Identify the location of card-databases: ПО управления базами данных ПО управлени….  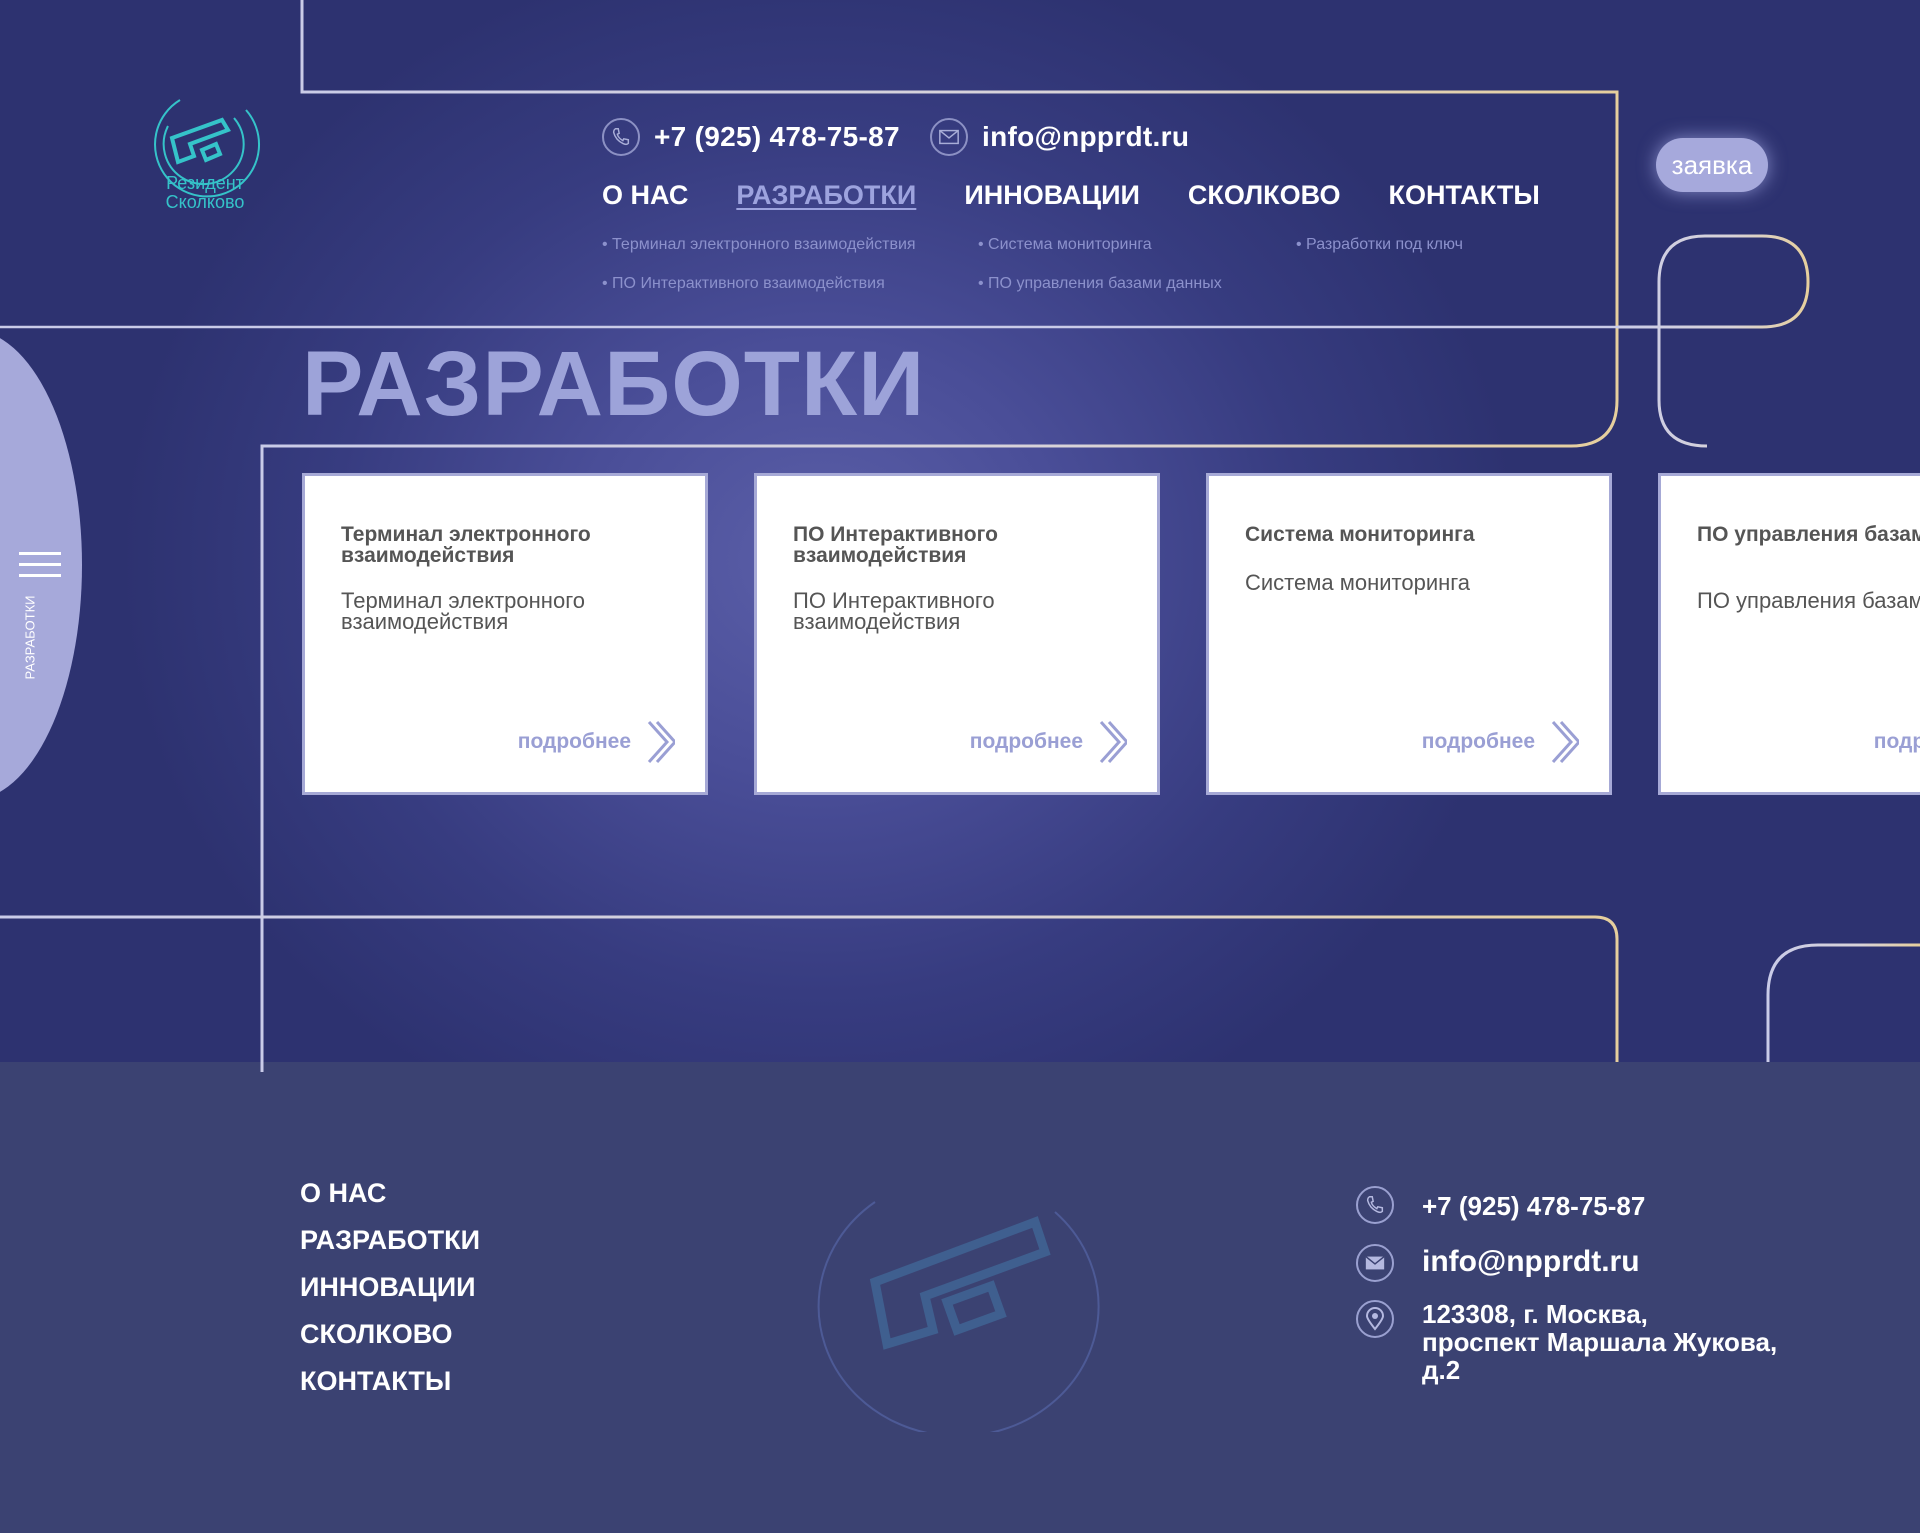
(1789, 634).